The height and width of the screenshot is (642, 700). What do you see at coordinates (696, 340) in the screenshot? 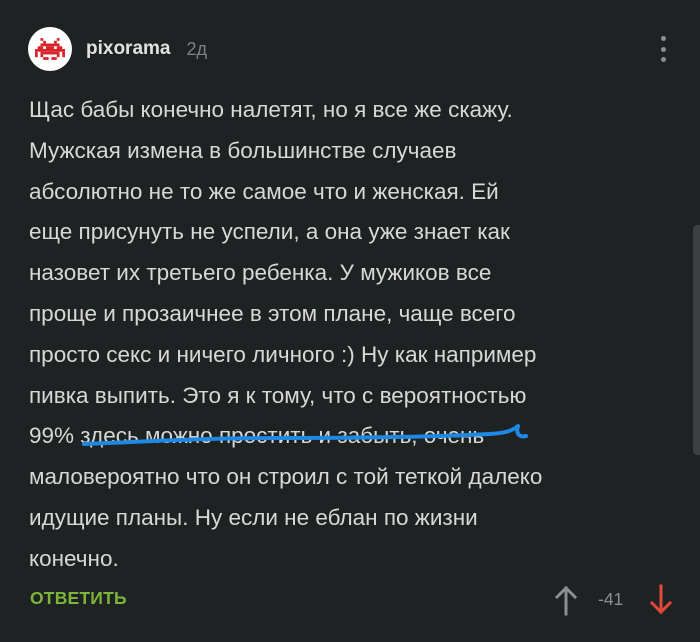
I see `scrollbar-thumb` at bounding box center [696, 340].